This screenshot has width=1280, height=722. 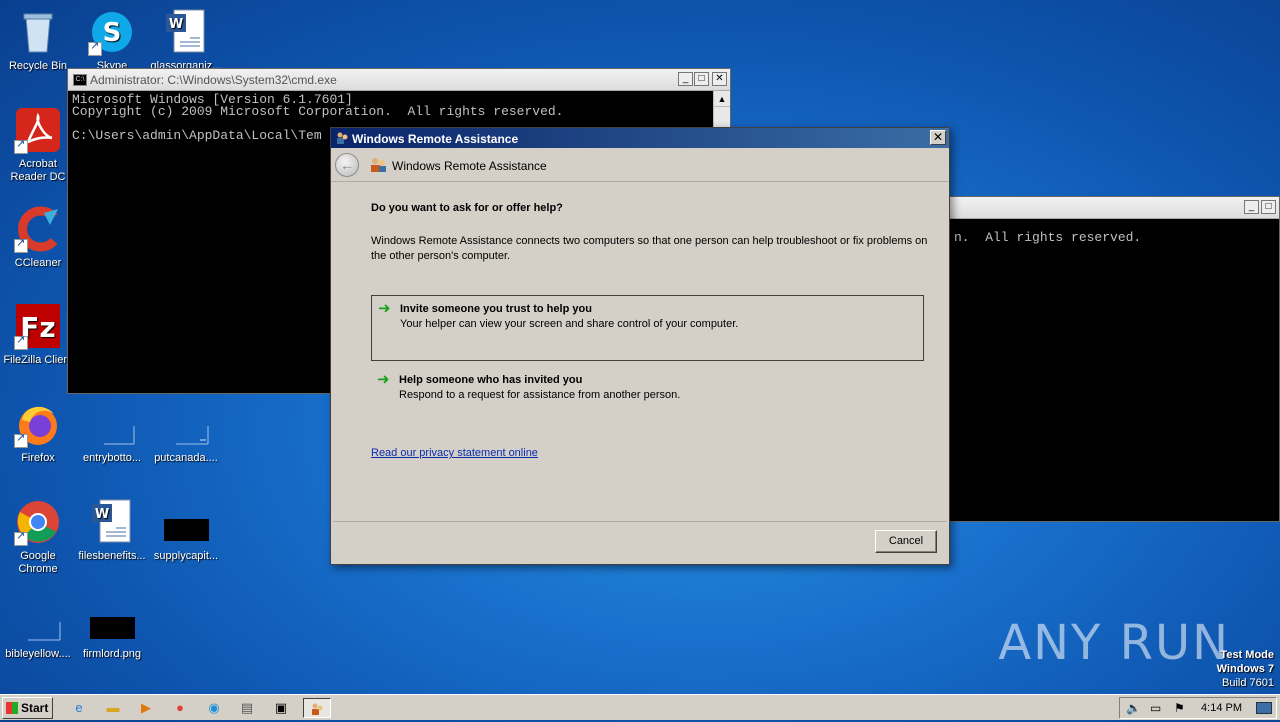 What do you see at coordinates (454, 453) in the screenshot?
I see `privacy-statement-link: Read our privacy statement online` at bounding box center [454, 453].